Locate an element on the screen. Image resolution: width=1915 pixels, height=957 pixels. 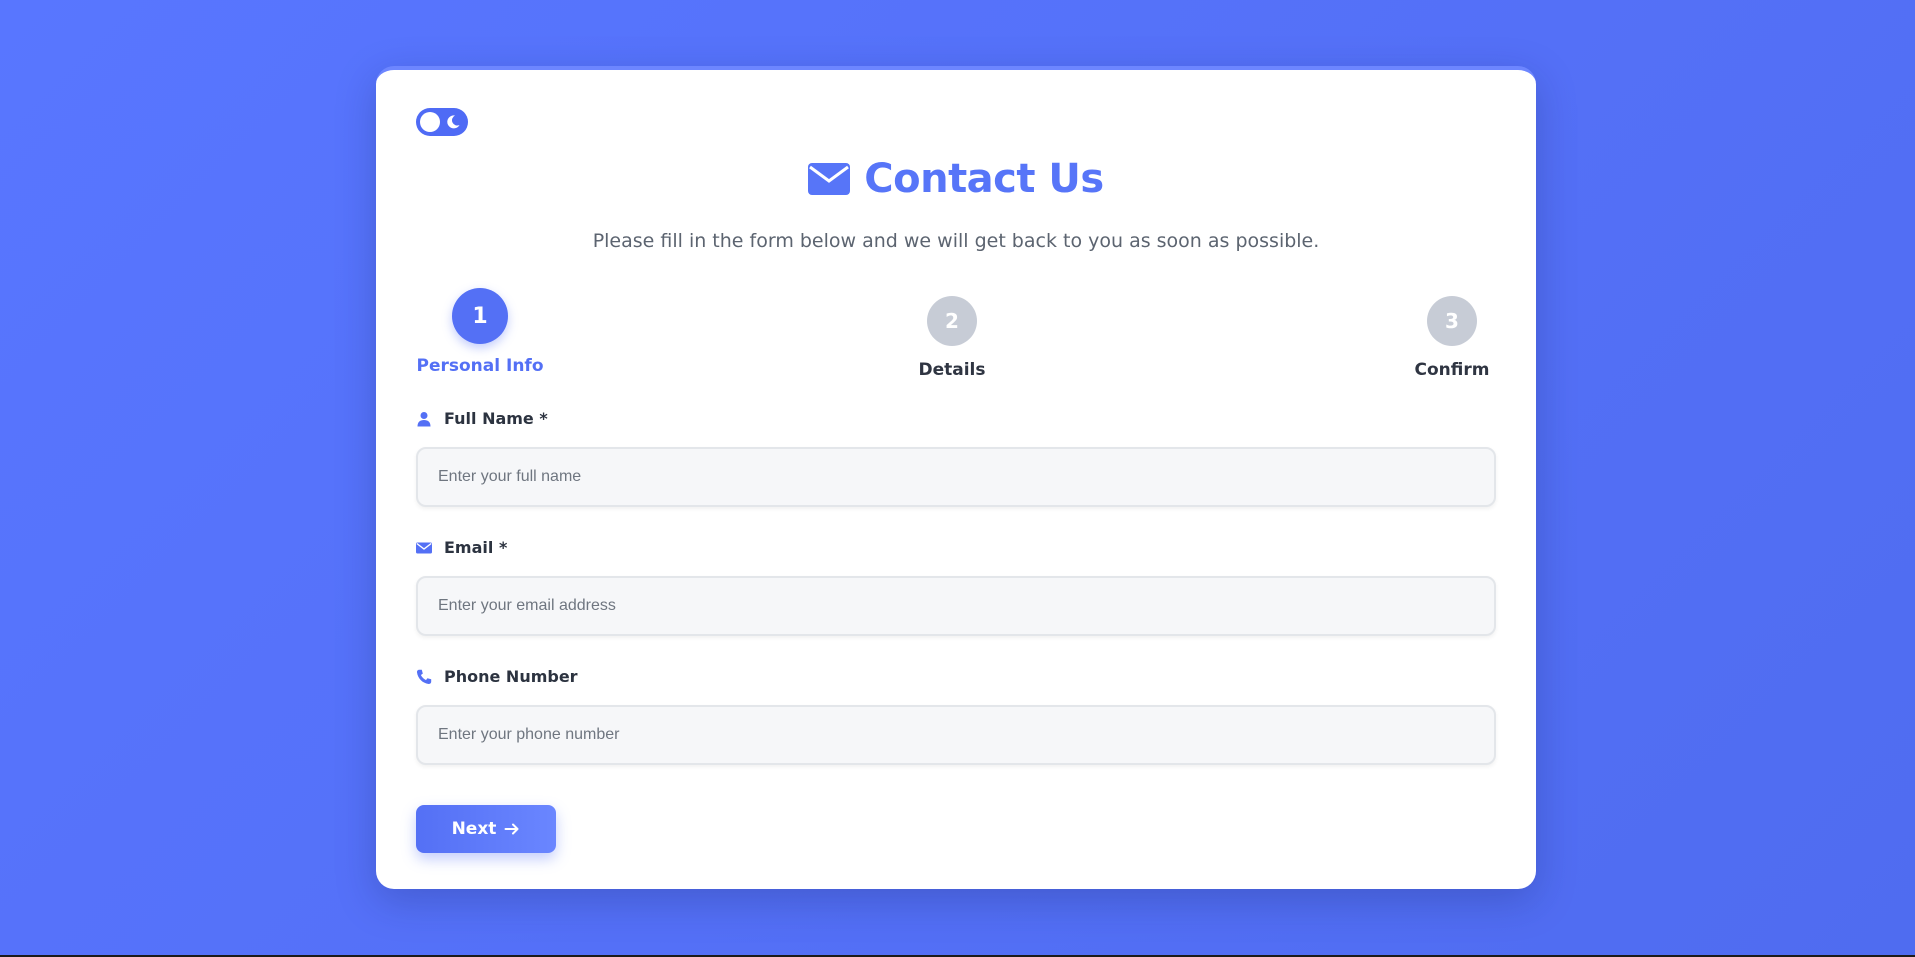
step-label: Confirm is located at coordinates (1452, 370).